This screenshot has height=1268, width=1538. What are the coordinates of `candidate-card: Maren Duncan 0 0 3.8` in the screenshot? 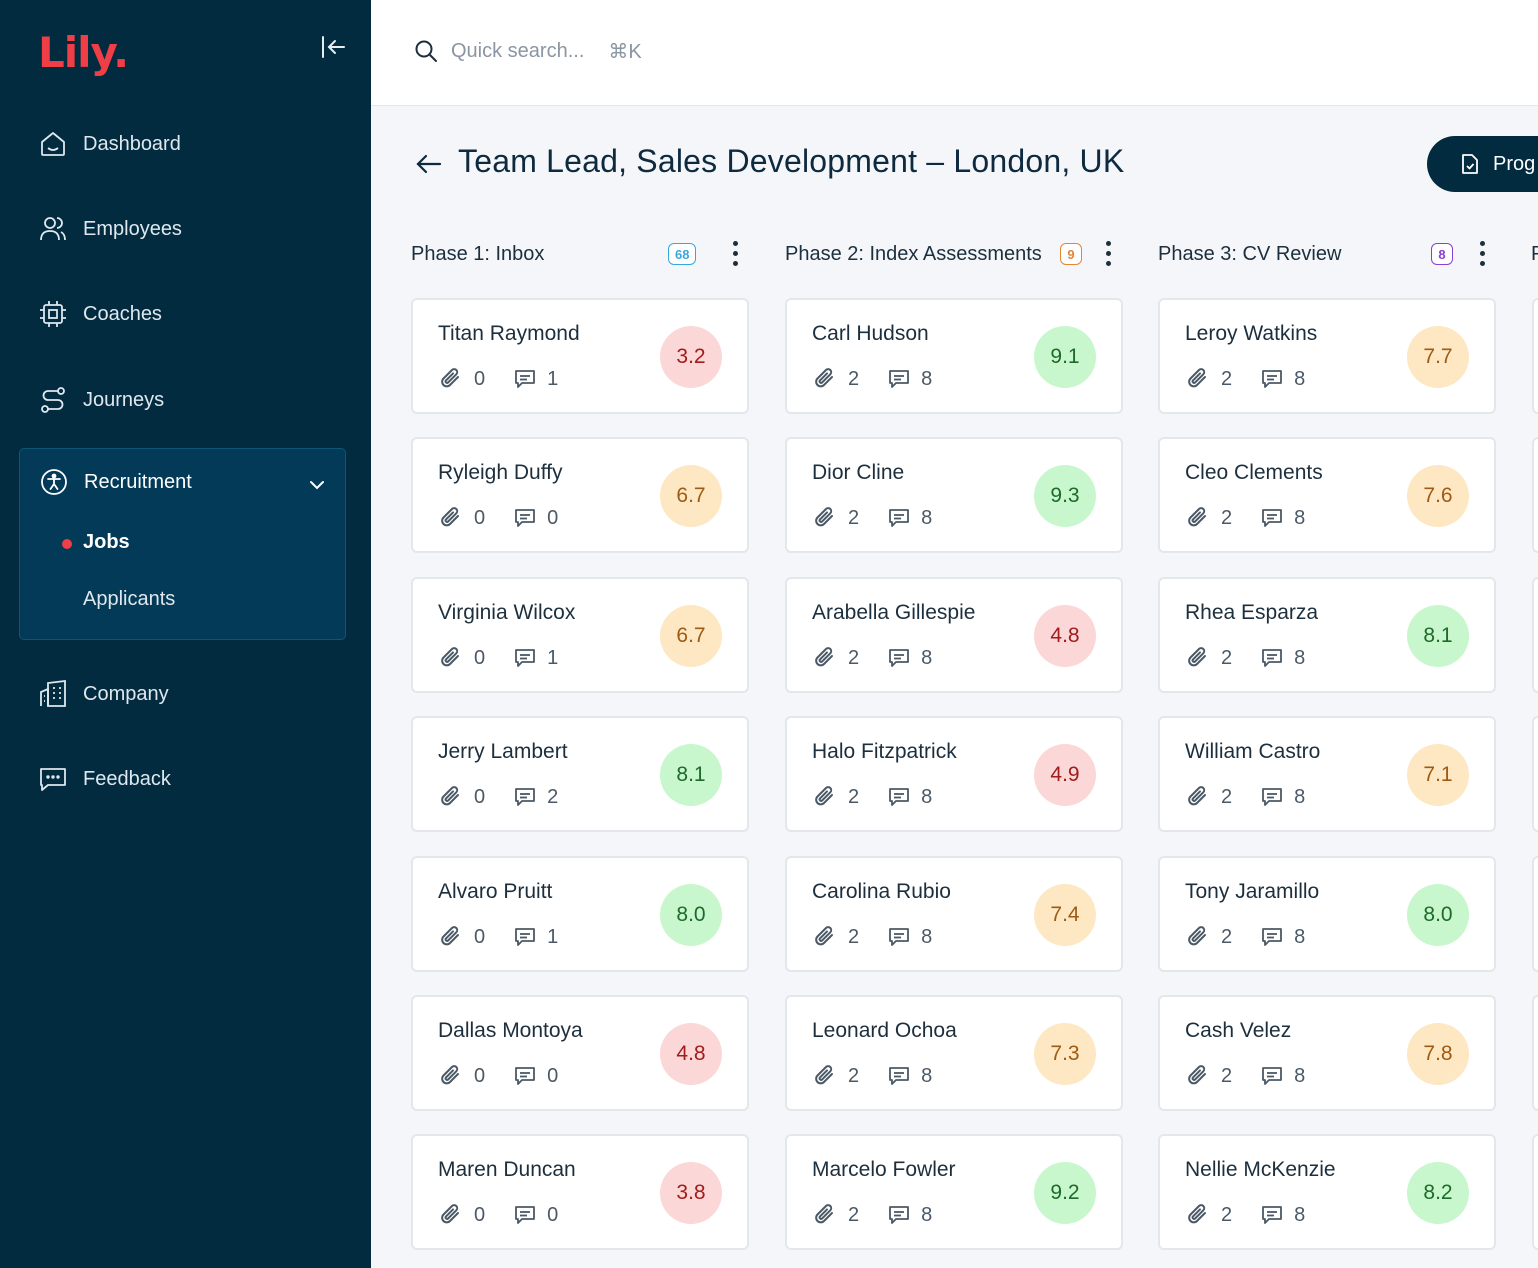 It's located at (580, 1192).